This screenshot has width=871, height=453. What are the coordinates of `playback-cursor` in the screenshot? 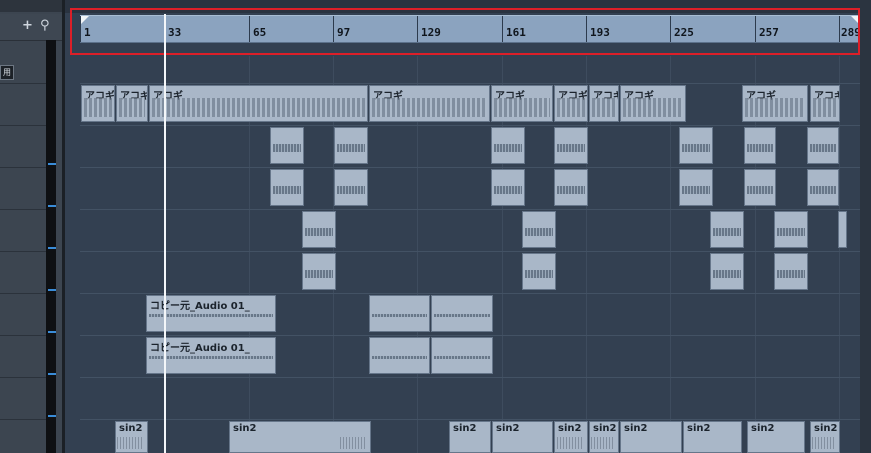 It's located at (165, 233).